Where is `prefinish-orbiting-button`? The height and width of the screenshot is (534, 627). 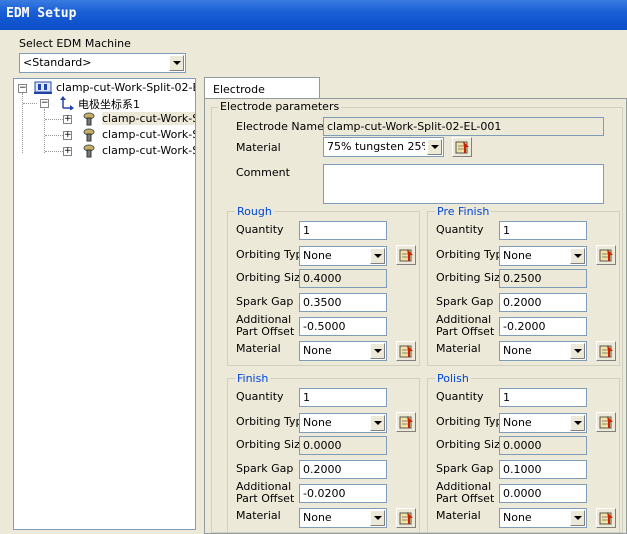
prefinish-orbiting-button is located at coordinates (606, 255).